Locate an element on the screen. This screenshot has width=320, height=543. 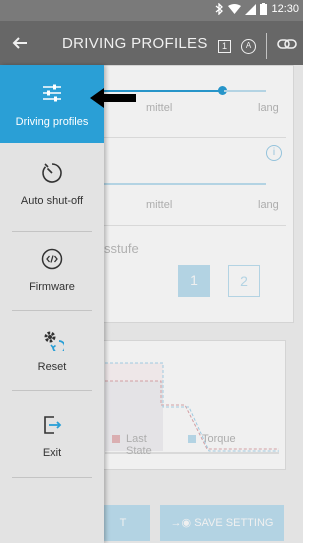
drawer-item-firmware: Firmware is located at coordinates (52, 273).